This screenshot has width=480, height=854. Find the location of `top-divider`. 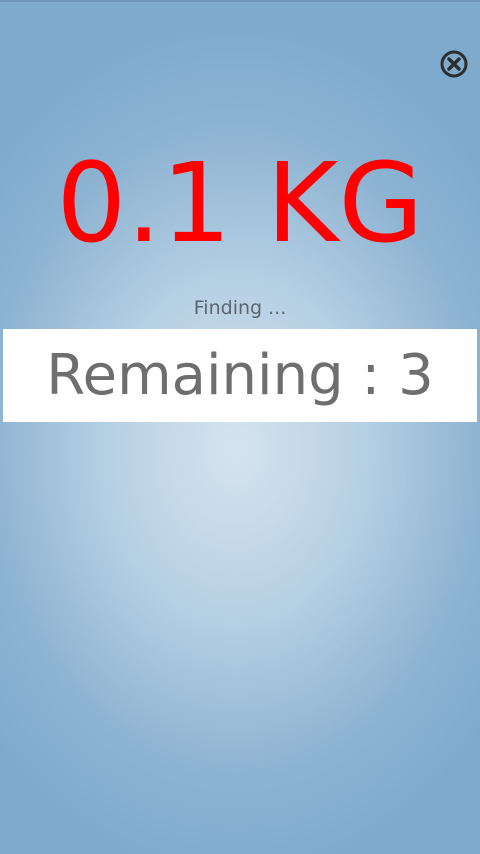

top-divider is located at coordinates (240, 1).